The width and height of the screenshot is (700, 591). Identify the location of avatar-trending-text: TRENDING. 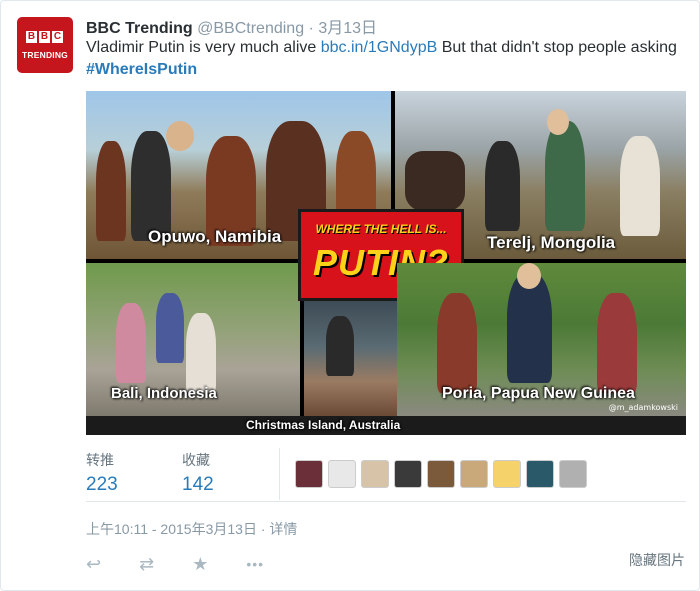
(45, 55).